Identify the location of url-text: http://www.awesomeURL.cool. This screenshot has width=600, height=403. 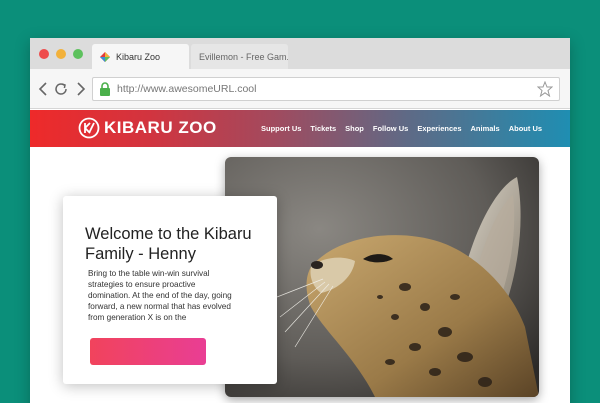
(187, 89).